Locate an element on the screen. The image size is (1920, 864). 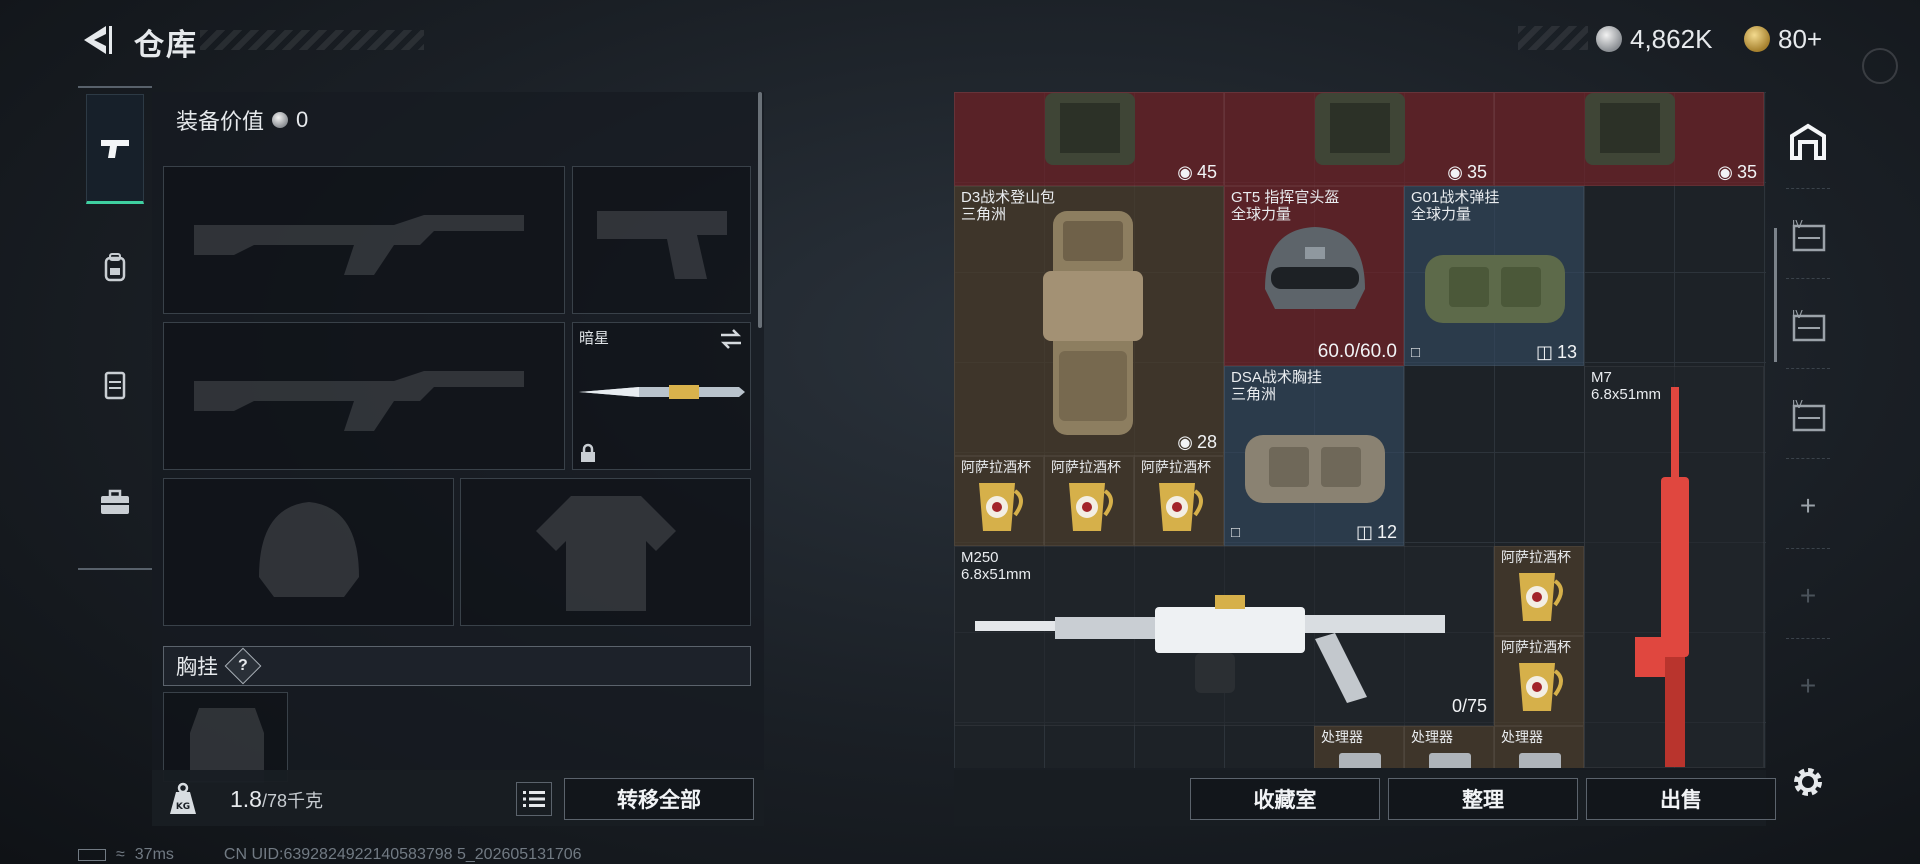
storage-item-m7-rifle: M7 6.8x51mm is located at coordinates (1674, 567).